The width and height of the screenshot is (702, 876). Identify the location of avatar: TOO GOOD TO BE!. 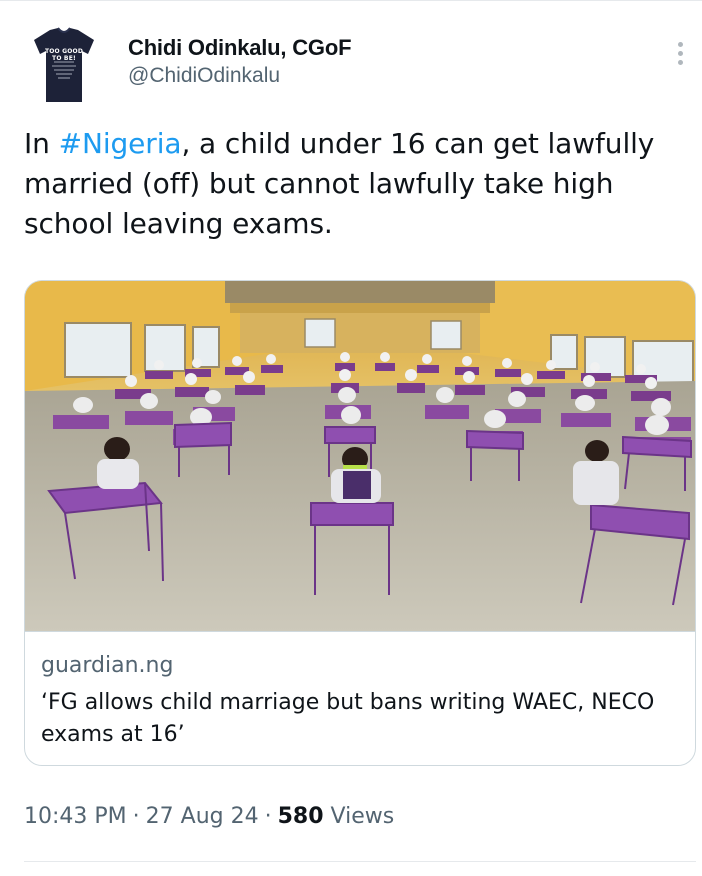
(64, 65).